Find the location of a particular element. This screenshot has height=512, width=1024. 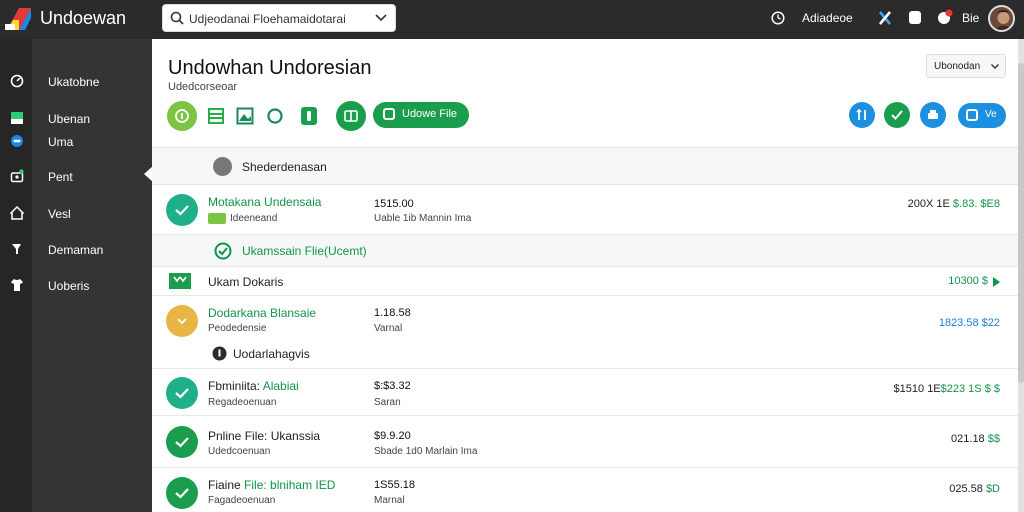

view-button-label: Ve is located at coordinates (991, 114).